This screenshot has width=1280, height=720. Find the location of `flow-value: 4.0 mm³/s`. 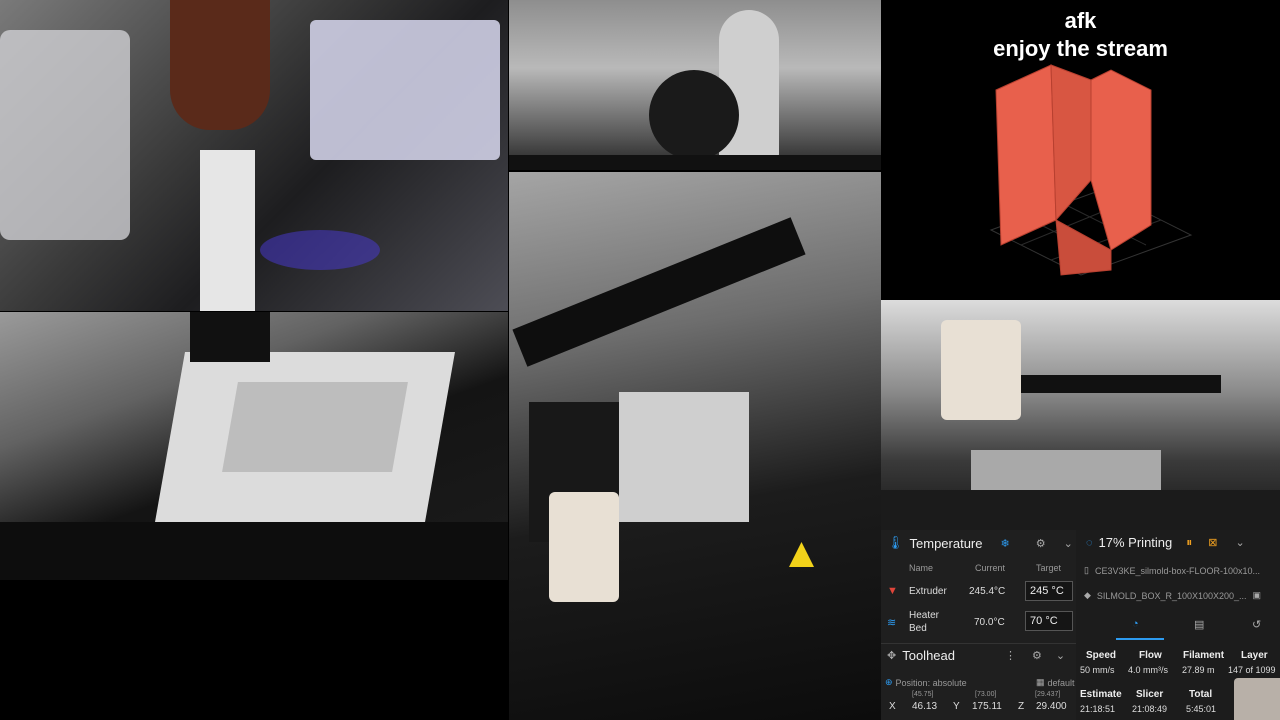

flow-value: 4.0 mm³/s is located at coordinates (1148, 670).